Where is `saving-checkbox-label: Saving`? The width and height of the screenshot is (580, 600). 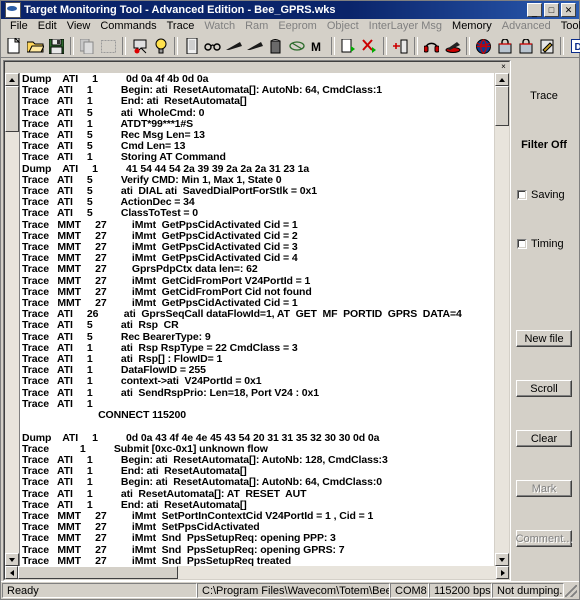 saving-checkbox-label: Saving is located at coordinates (548, 195).